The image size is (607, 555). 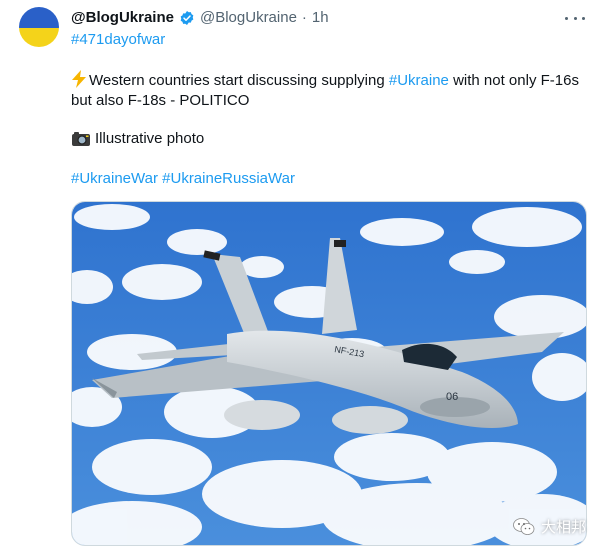 What do you see at coordinates (122, 17) in the screenshot?
I see `display-name: @BlogUkraine` at bounding box center [122, 17].